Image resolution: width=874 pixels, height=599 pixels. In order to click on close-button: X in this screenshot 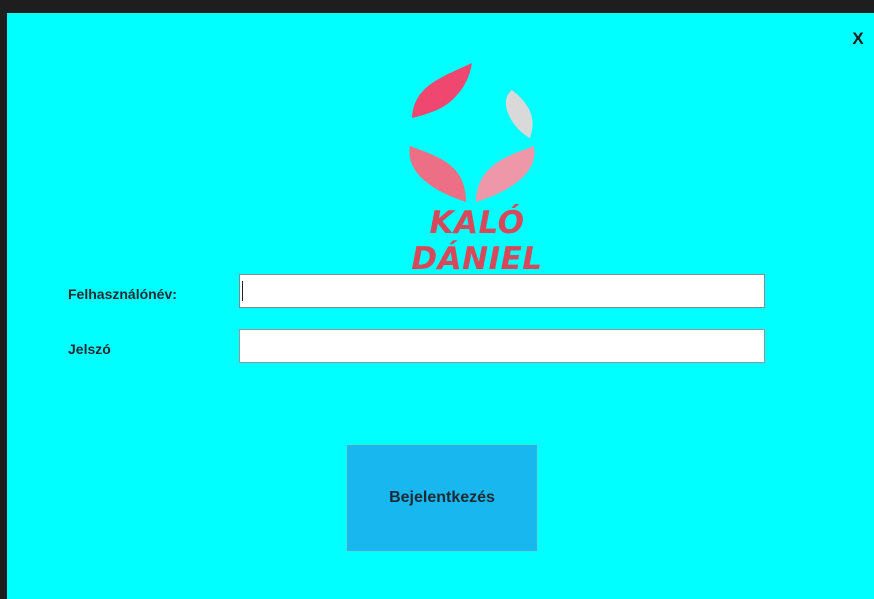, I will do `click(858, 39)`.